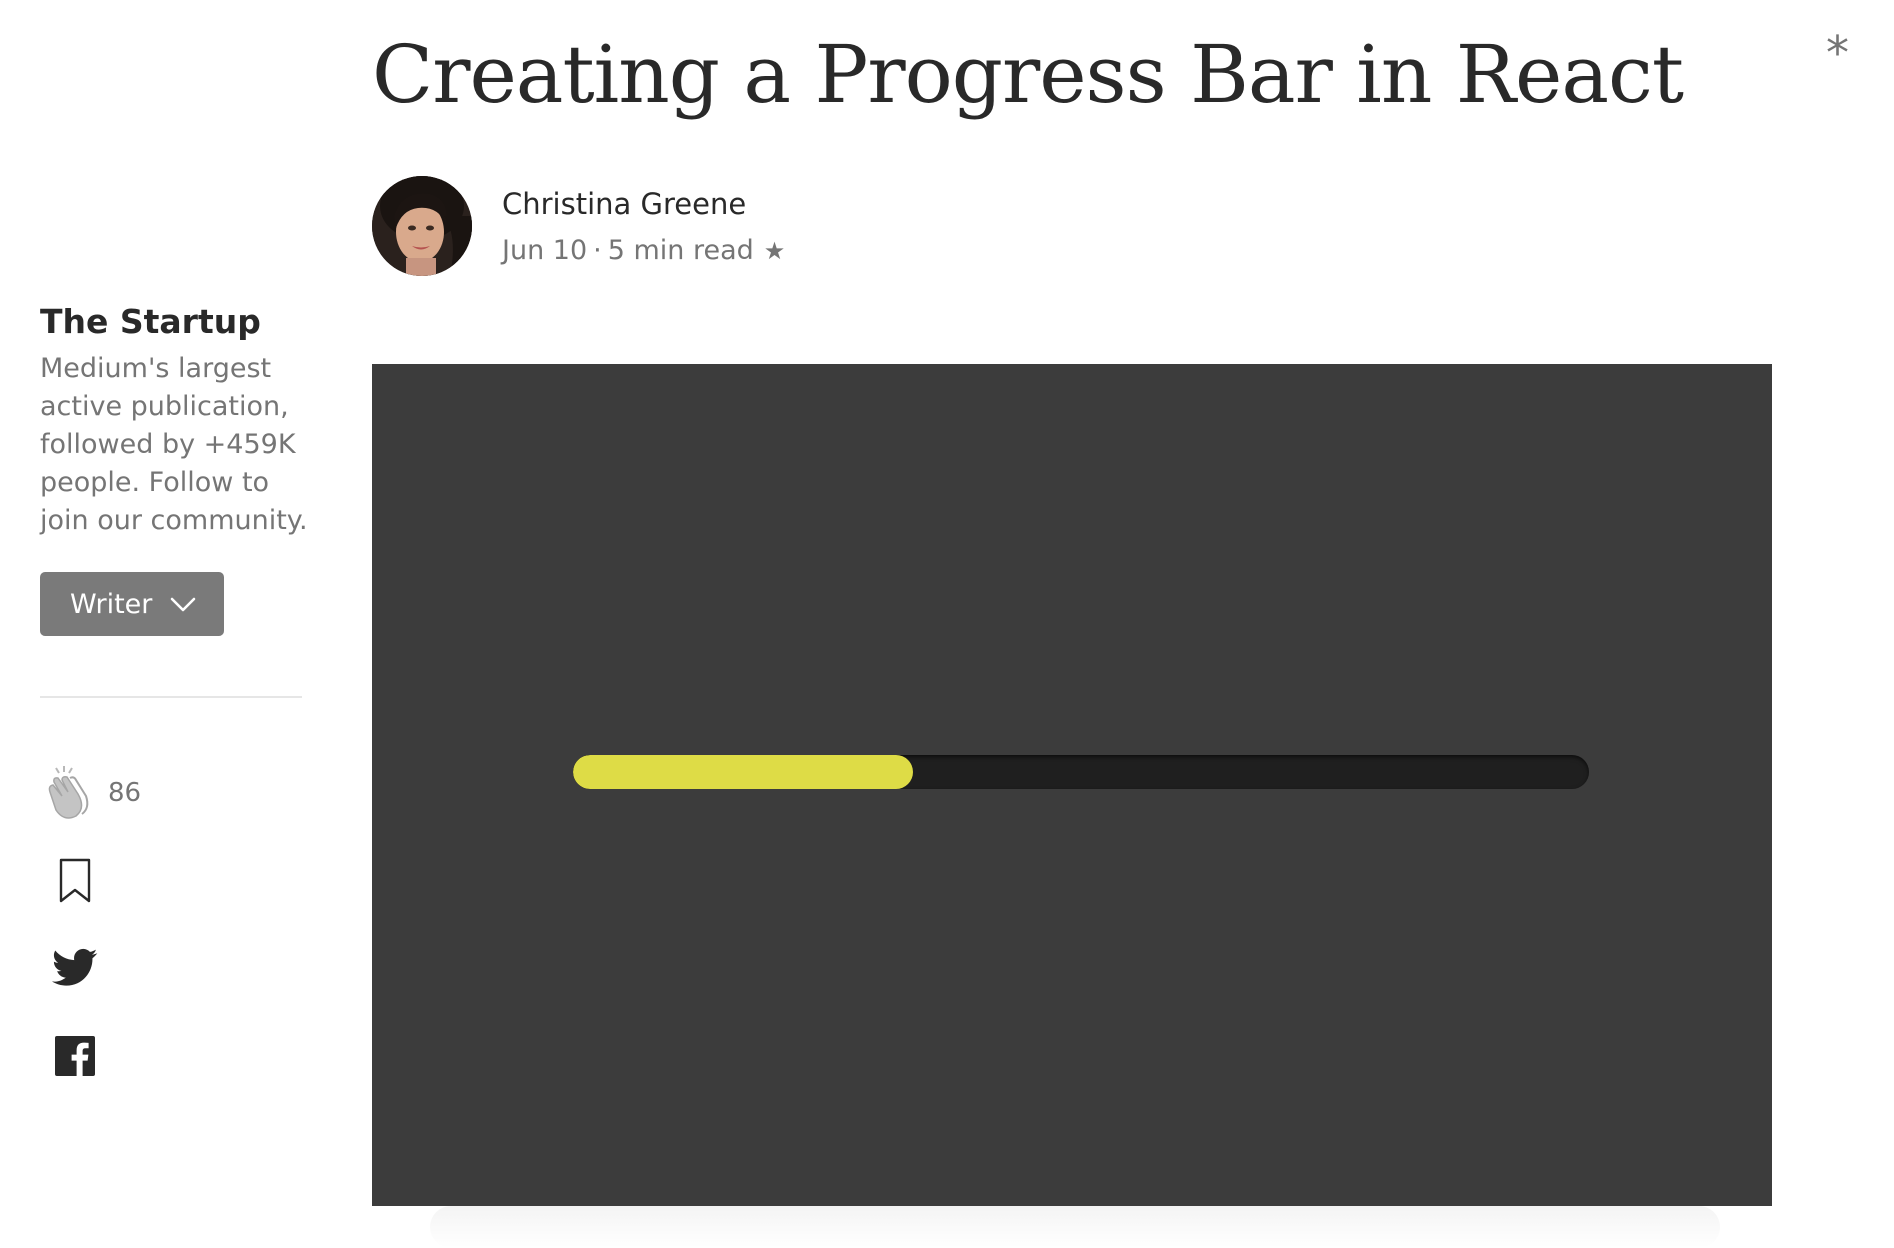 The image size is (1894, 1248). I want to click on asterisk-icon: *, so click(1837, 53).